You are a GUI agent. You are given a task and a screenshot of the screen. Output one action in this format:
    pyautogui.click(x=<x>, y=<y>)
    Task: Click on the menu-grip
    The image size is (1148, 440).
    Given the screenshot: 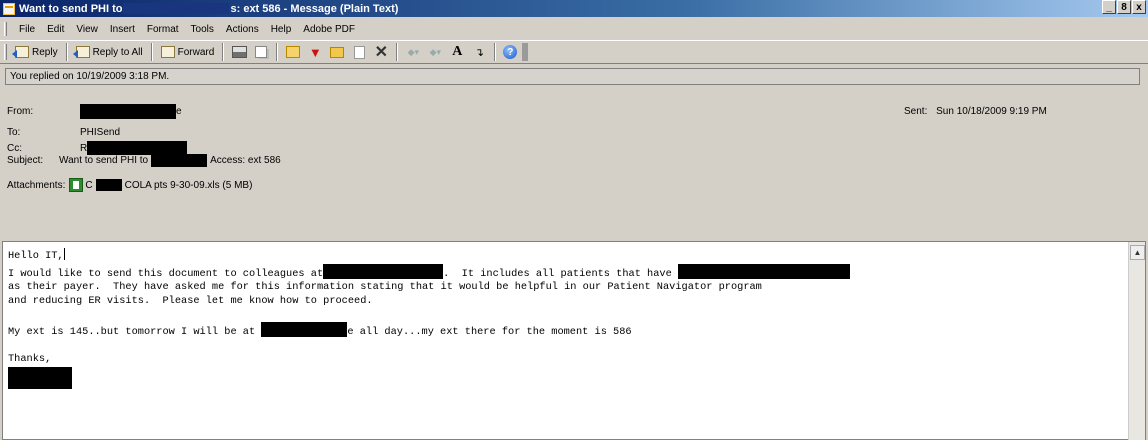 What is the action you would take?
    pyautogui.click(x=5, y=29)
    